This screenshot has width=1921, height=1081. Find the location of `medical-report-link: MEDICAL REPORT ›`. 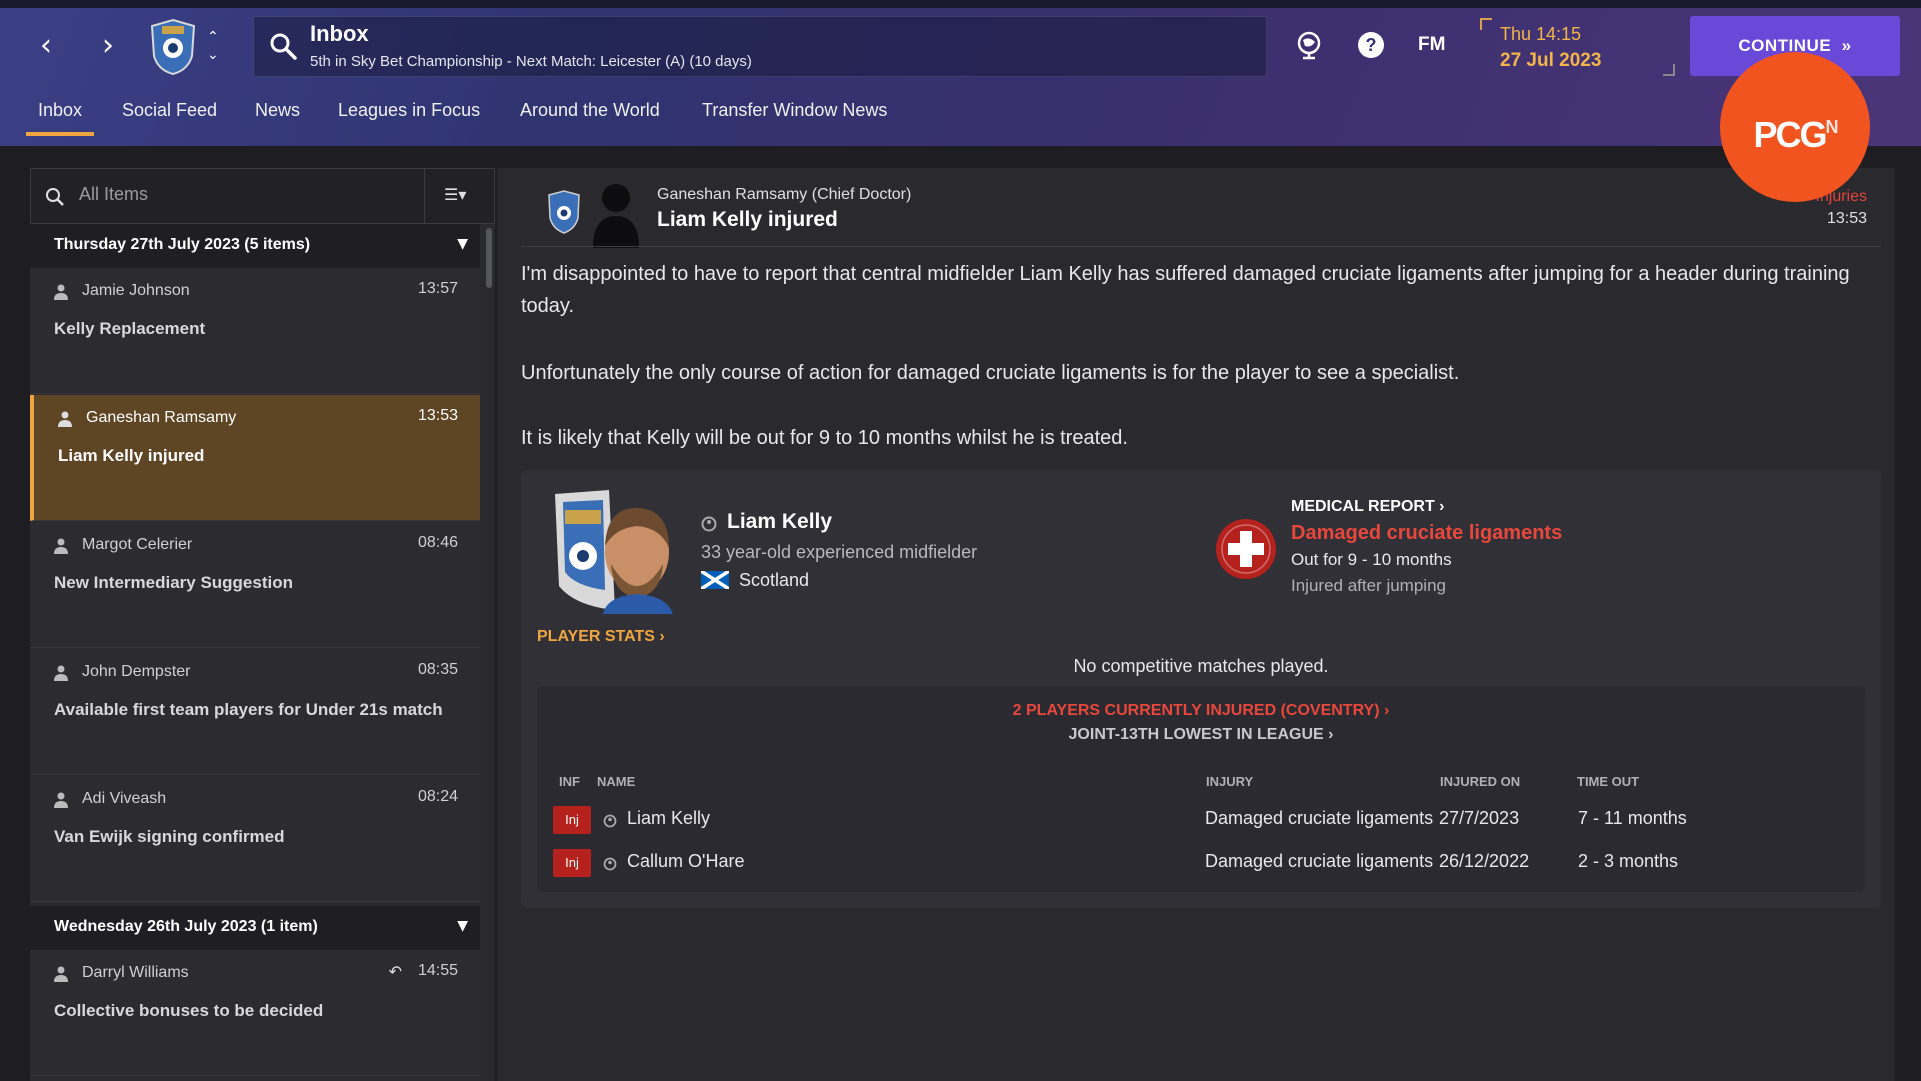

medical-report-link: MEDICAL REPORT › is located at coordinates (1368, 507).